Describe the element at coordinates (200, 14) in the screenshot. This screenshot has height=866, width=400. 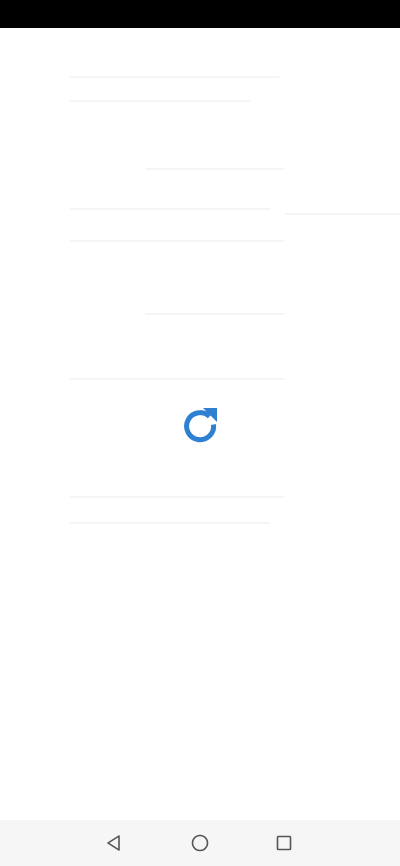
I see `status-bar` at that location.